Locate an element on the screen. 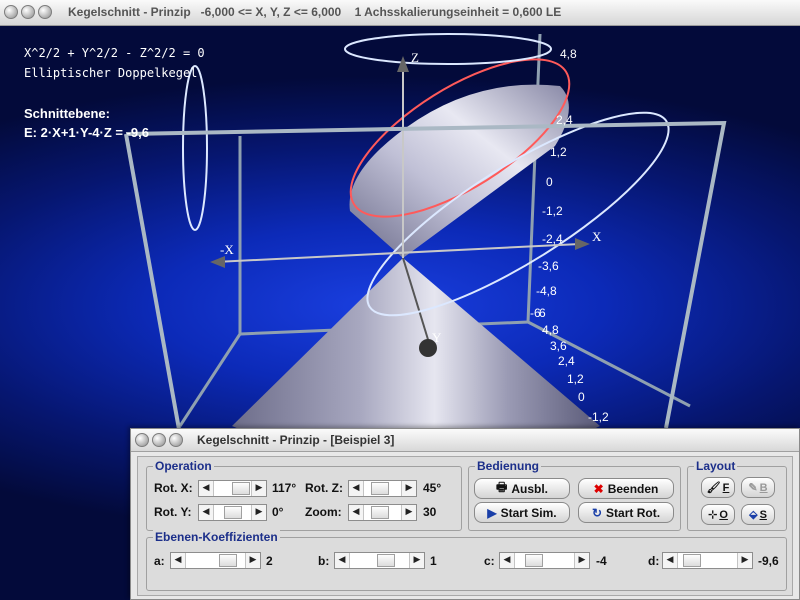 The height and width of the screenshot is (600, 800). start-sim-label: Start Sim. is located at coordinates (528, 512).